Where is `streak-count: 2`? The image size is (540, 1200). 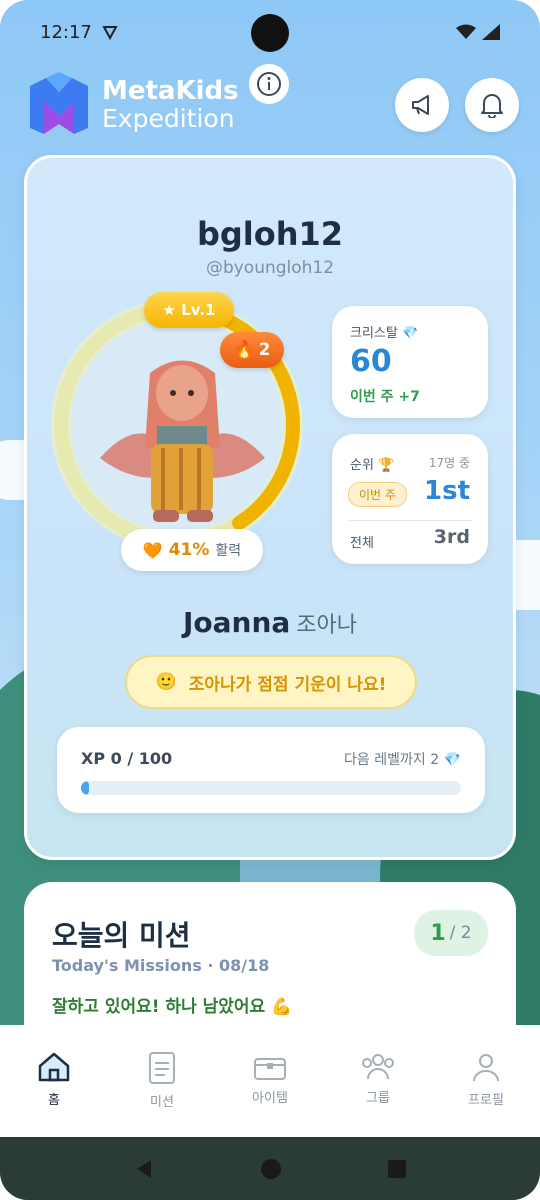 streak-count: 2 is located at coordinates (264, 350).